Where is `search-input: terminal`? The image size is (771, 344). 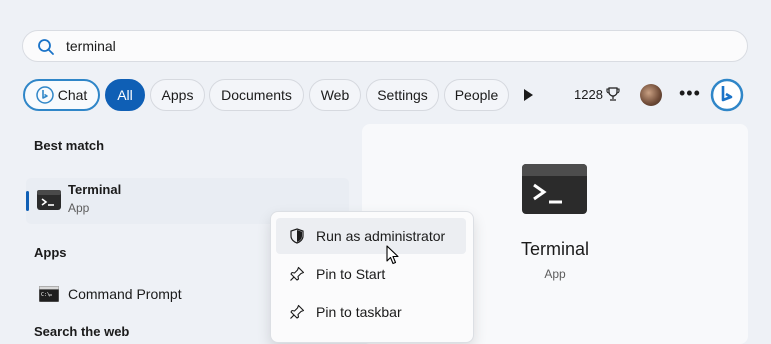 search-input: terminal is located at coordinates (91, 46).